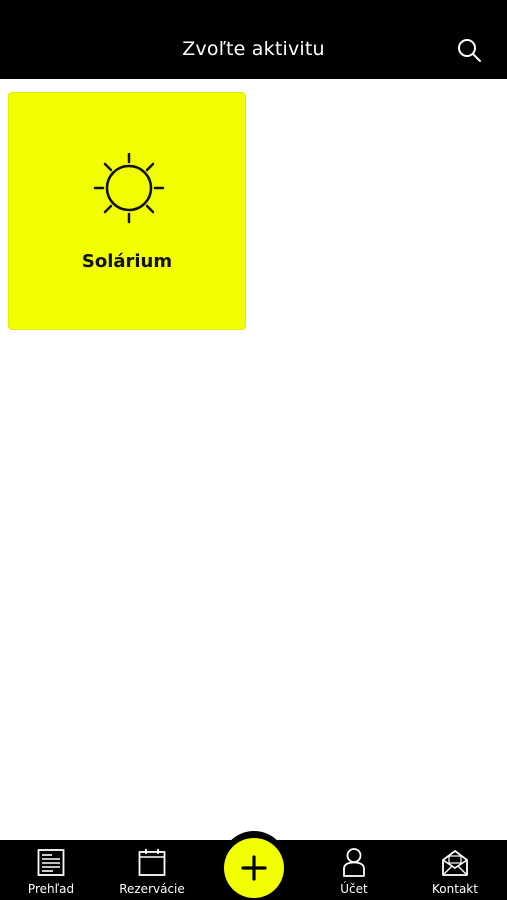 Image resolution: width=507 pixels, height=900 pixels. What do you see at coordinates (152, 889) in the screenshot?
I see `nav-label-reservations: Rezervácie` at bounding box center [152, 889].